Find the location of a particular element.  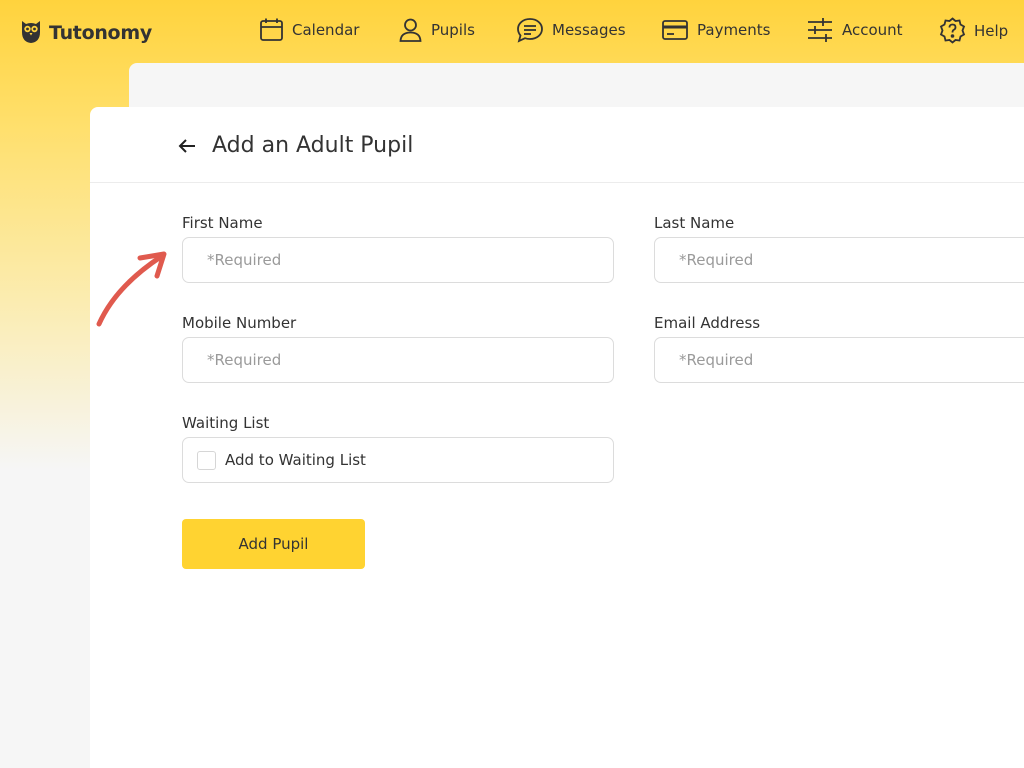

mobile-number-label: Mobile Number is located at coordinates (239, 323).